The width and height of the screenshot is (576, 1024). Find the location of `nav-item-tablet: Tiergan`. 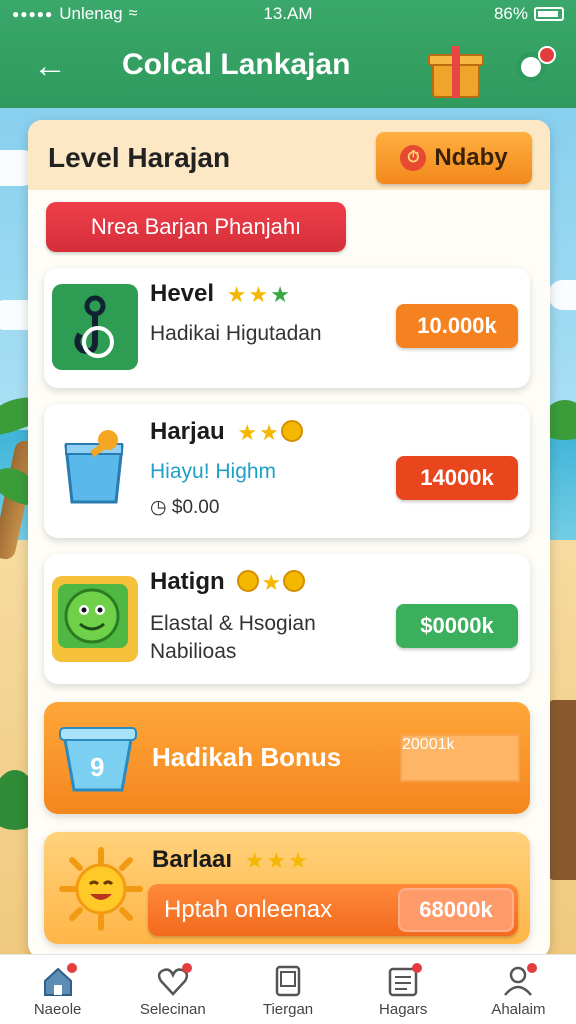

nav-item-tablet: Tiergan is located at coordinates (287, 989).